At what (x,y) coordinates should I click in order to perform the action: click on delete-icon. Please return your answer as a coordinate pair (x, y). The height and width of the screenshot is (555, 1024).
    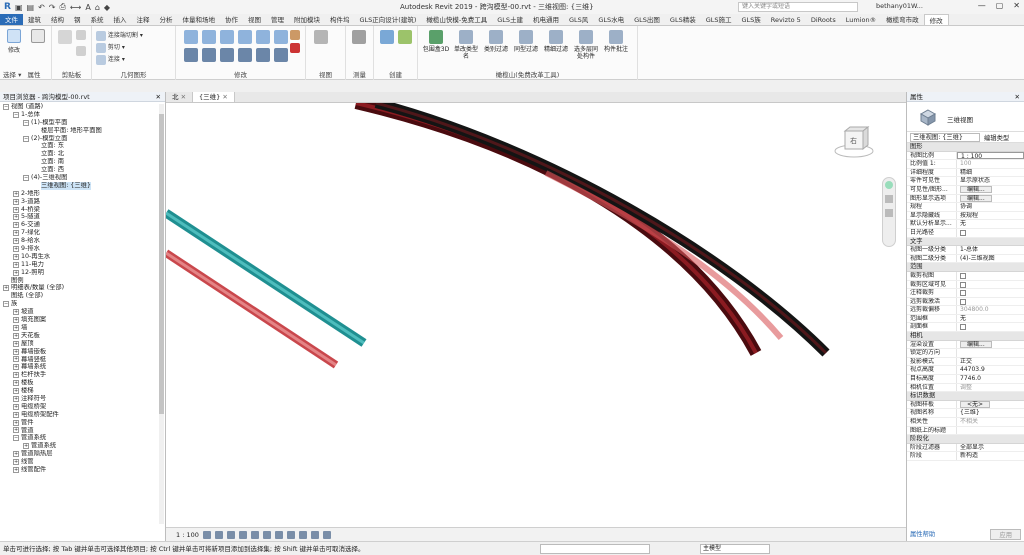
    Looking at the image, I should click on (295, 48).